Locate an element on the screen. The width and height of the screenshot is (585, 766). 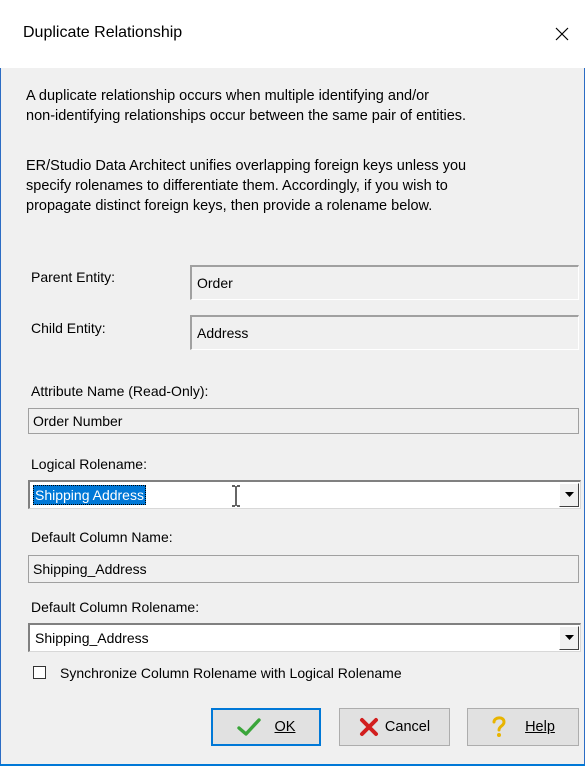
title-bar: Duplicate Relationship is located at coordinates (292, 34).